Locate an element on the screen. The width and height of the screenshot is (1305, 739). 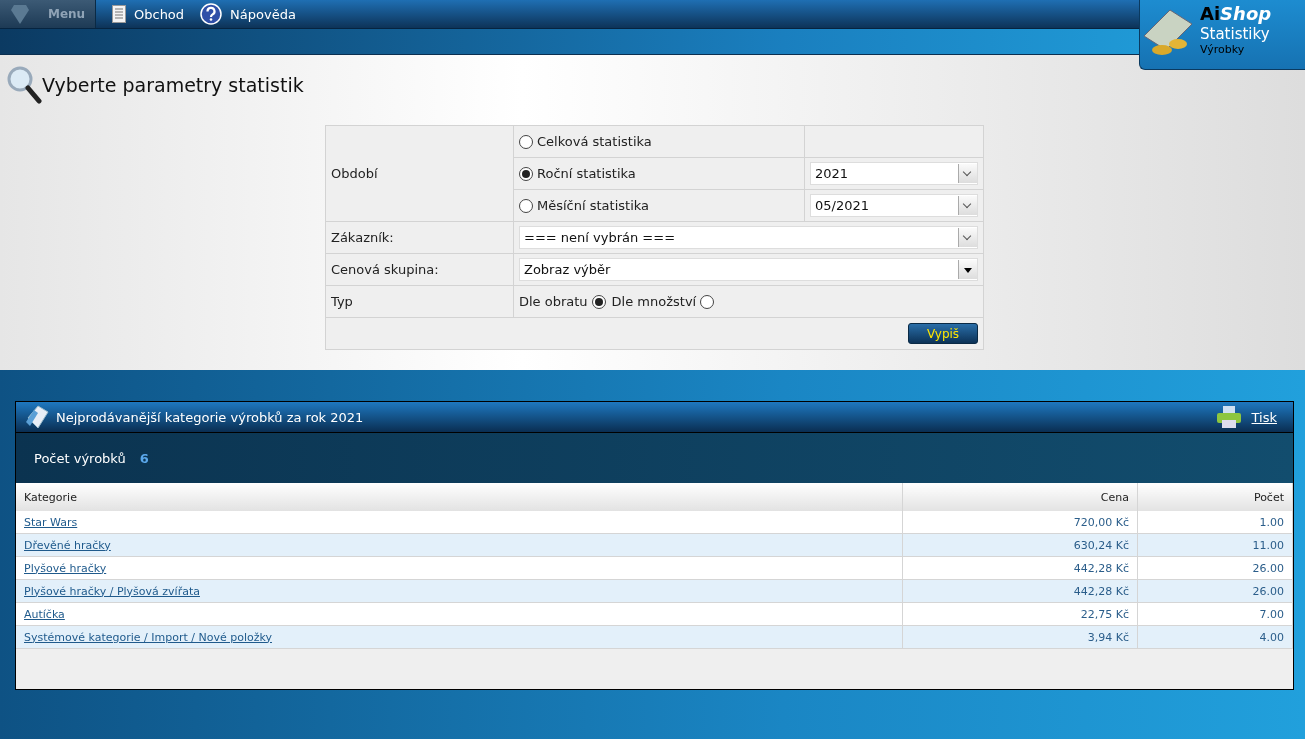
page-heading: Vyberte parametry statistik is located at coordinates (173, 85).